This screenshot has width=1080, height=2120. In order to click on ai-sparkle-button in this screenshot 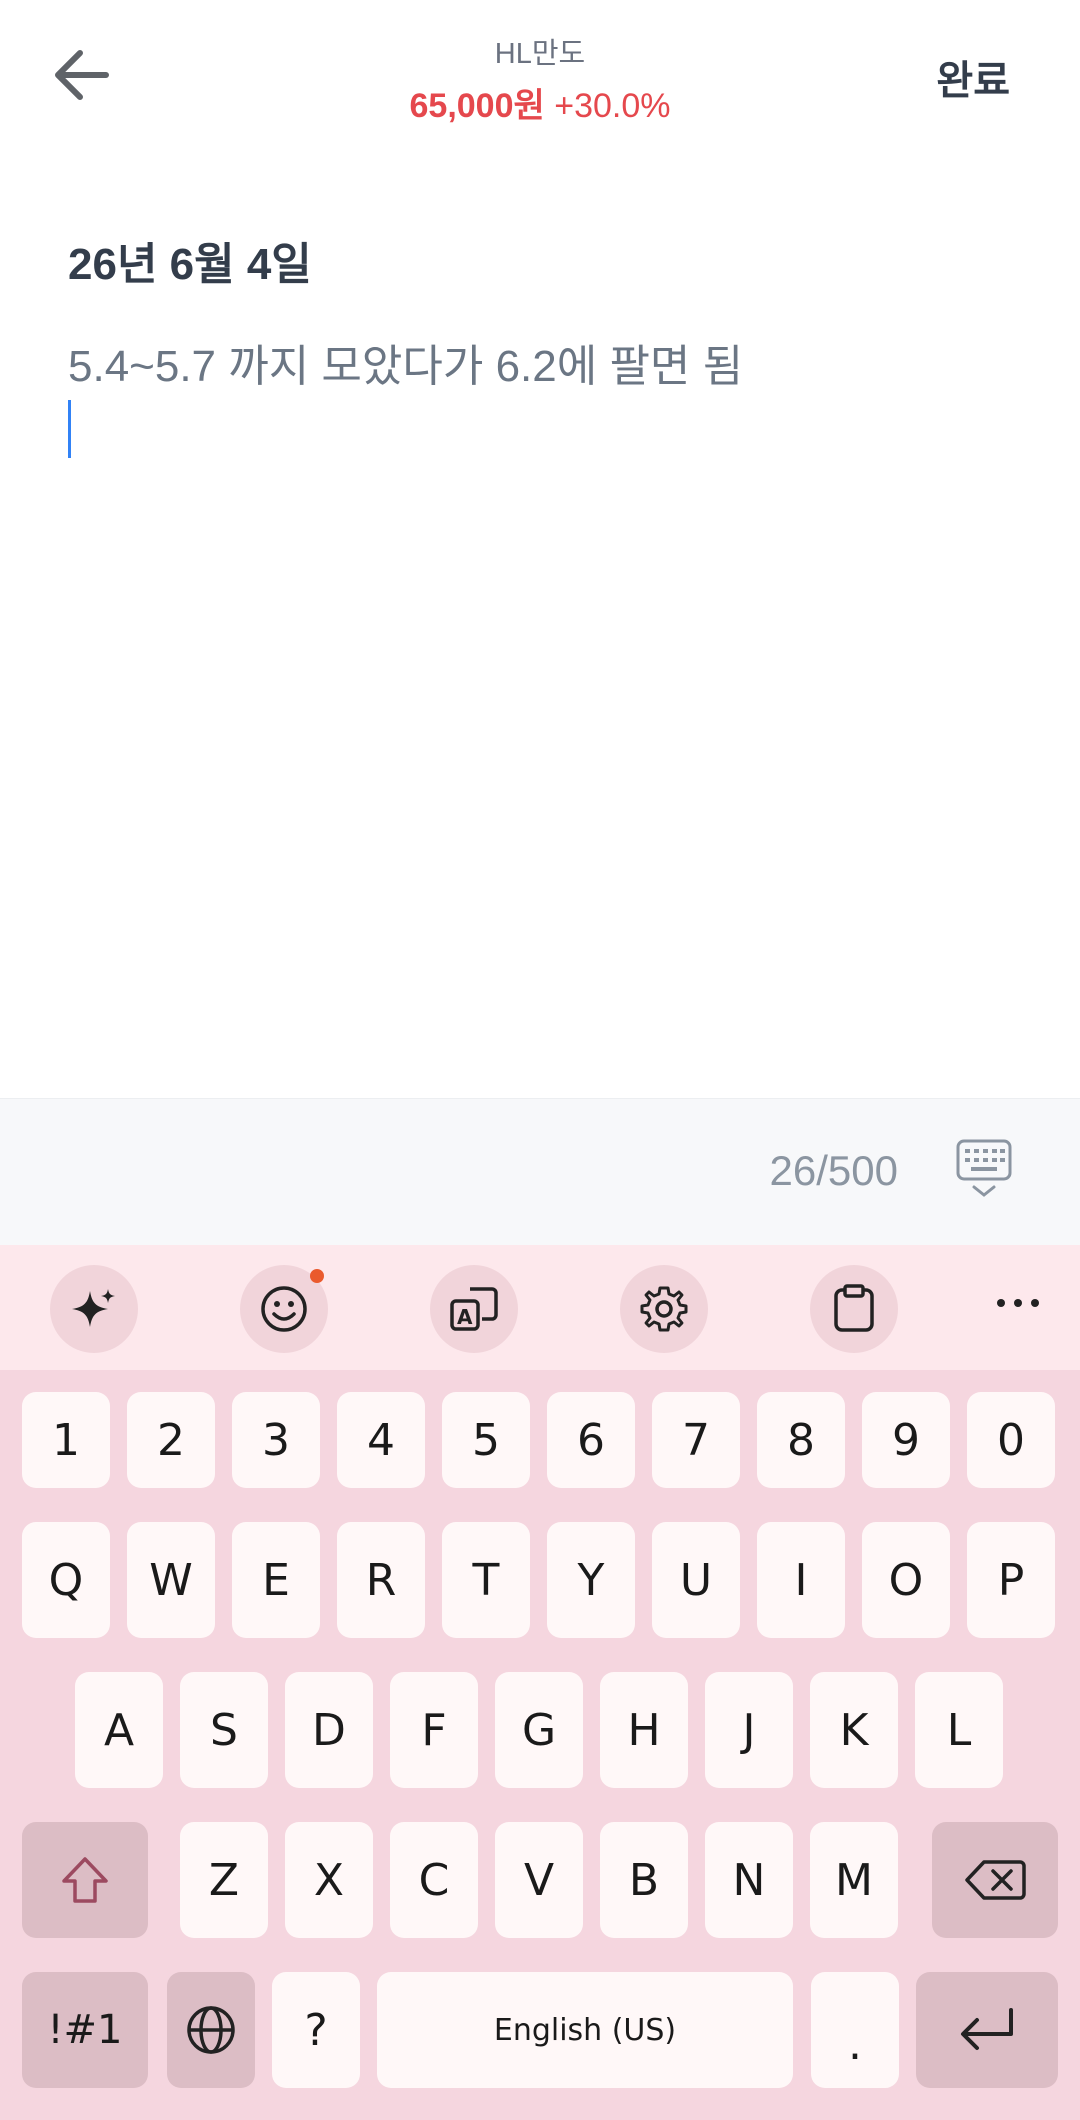, I will do `click(94, 1309)`.